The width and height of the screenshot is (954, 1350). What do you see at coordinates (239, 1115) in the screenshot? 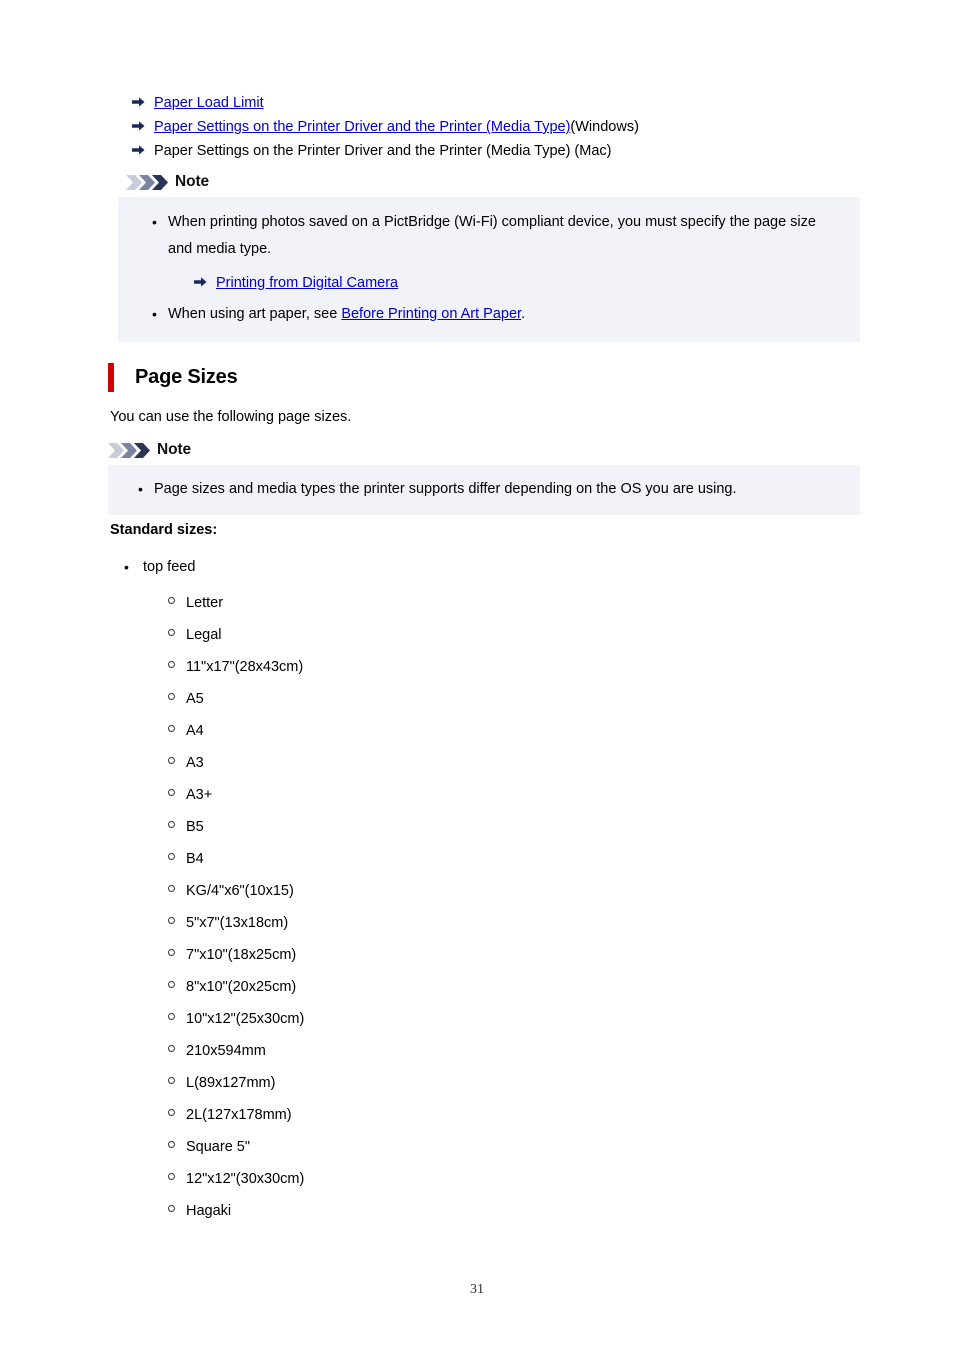
I see `page-size-label: 2L(127x178mm)` at bounding box center [239, 1115].